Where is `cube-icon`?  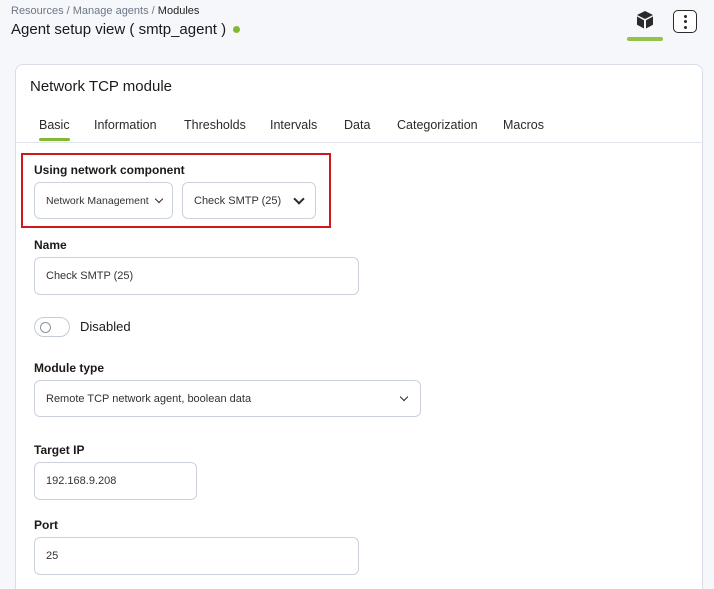
cube-icon is located at coordinates (645, 20).